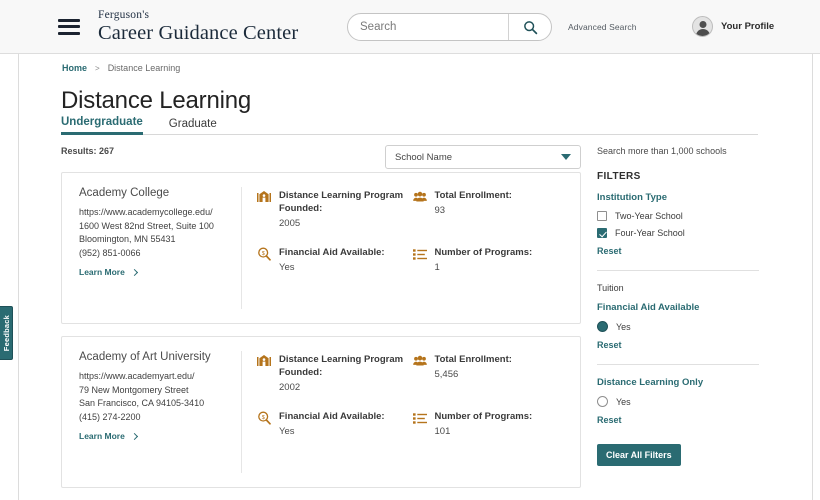  Describe the element at coordinates (446, 374) in the screenshot. I see `fact-enrollment-value: 5,456` at that location.